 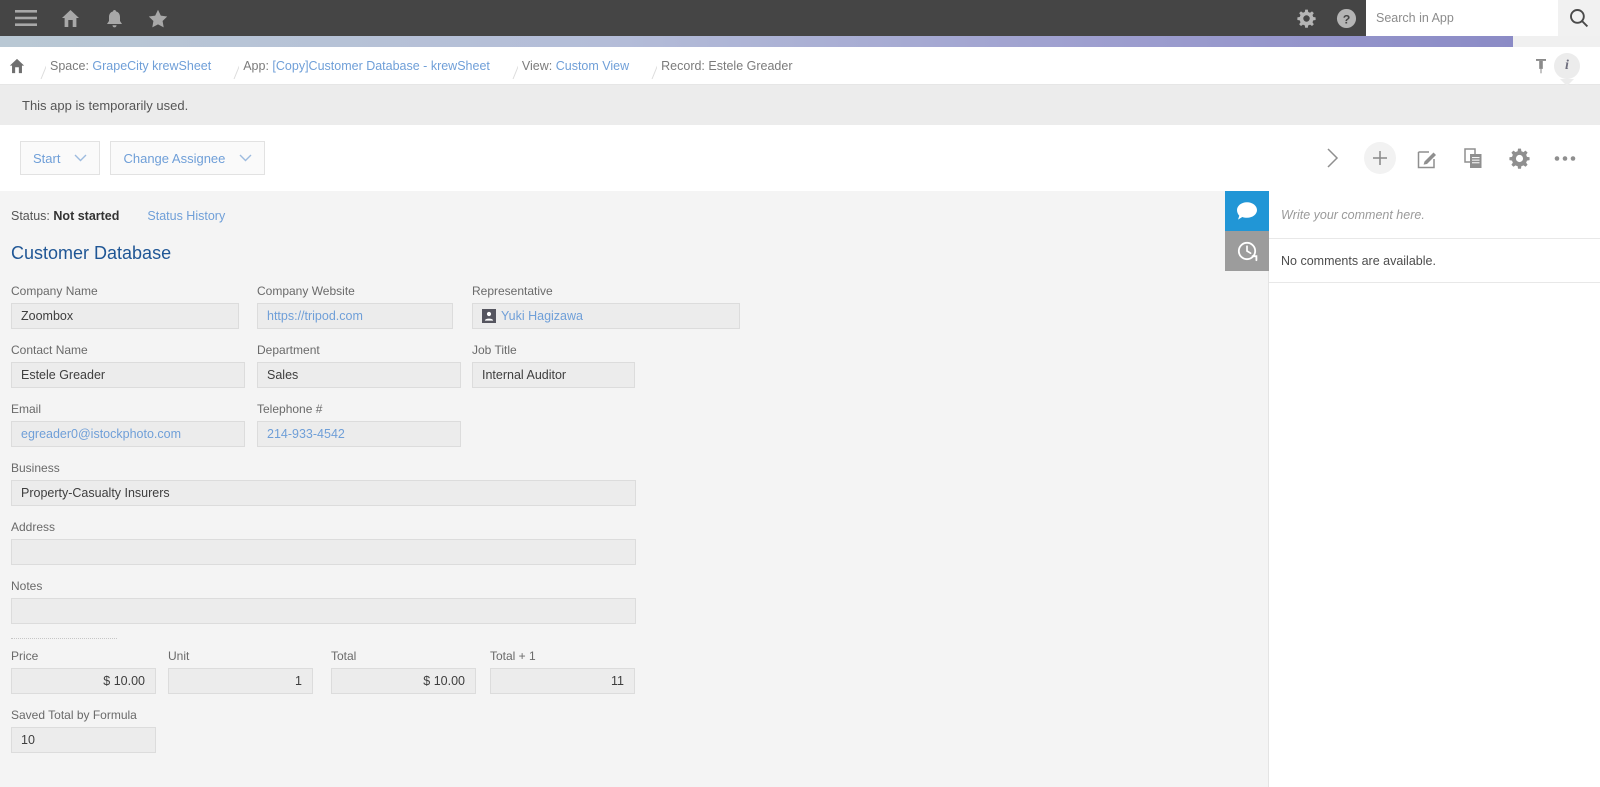 What do you see at coordinates (1567, 65) in the screenshot?
I see `info-badge: i` at bounding box center [1567, 65].